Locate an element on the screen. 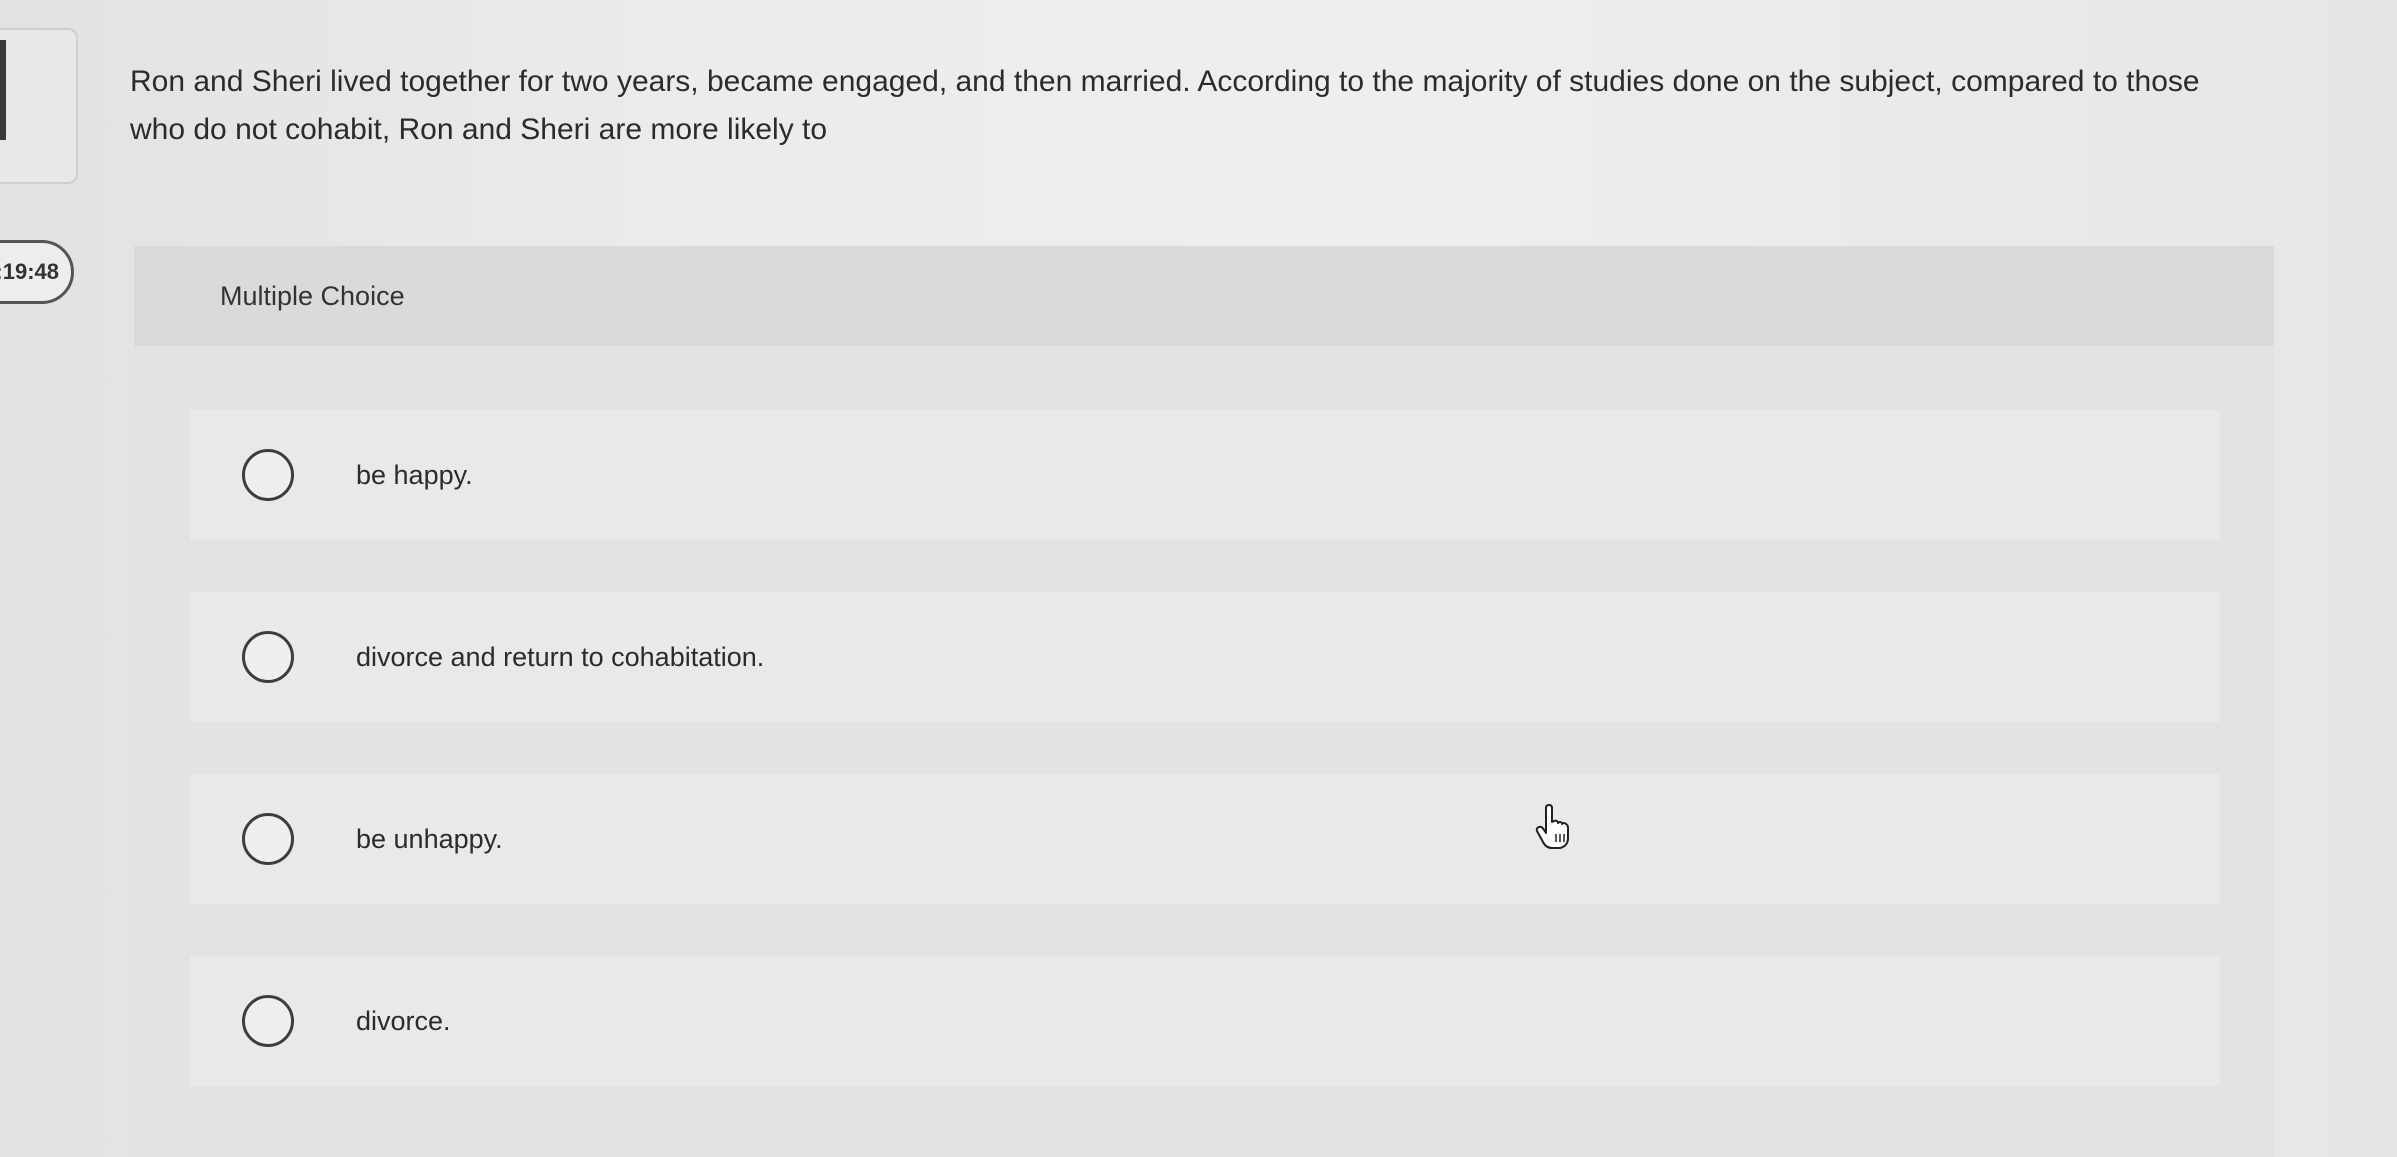 The width and height of the screenshot is (2397, 1157). answer-option-1: be happy. is located at coordinates (1205, 475).